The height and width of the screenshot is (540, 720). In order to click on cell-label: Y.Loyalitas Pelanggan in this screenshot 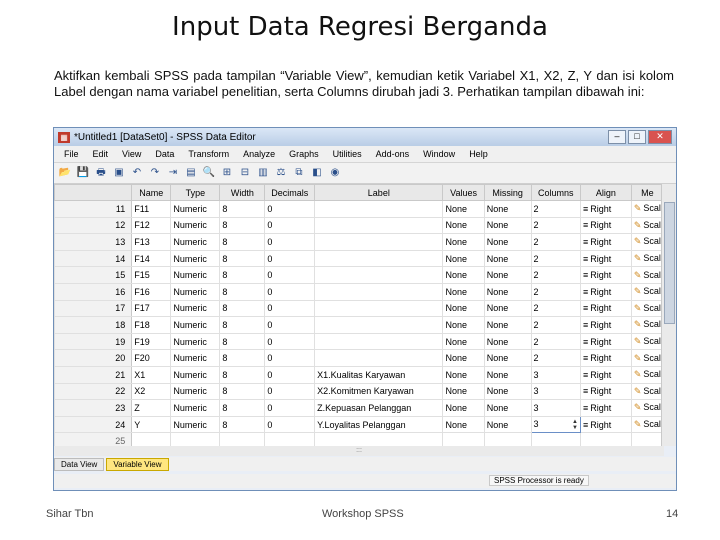, I will do `click(379, 424)`.